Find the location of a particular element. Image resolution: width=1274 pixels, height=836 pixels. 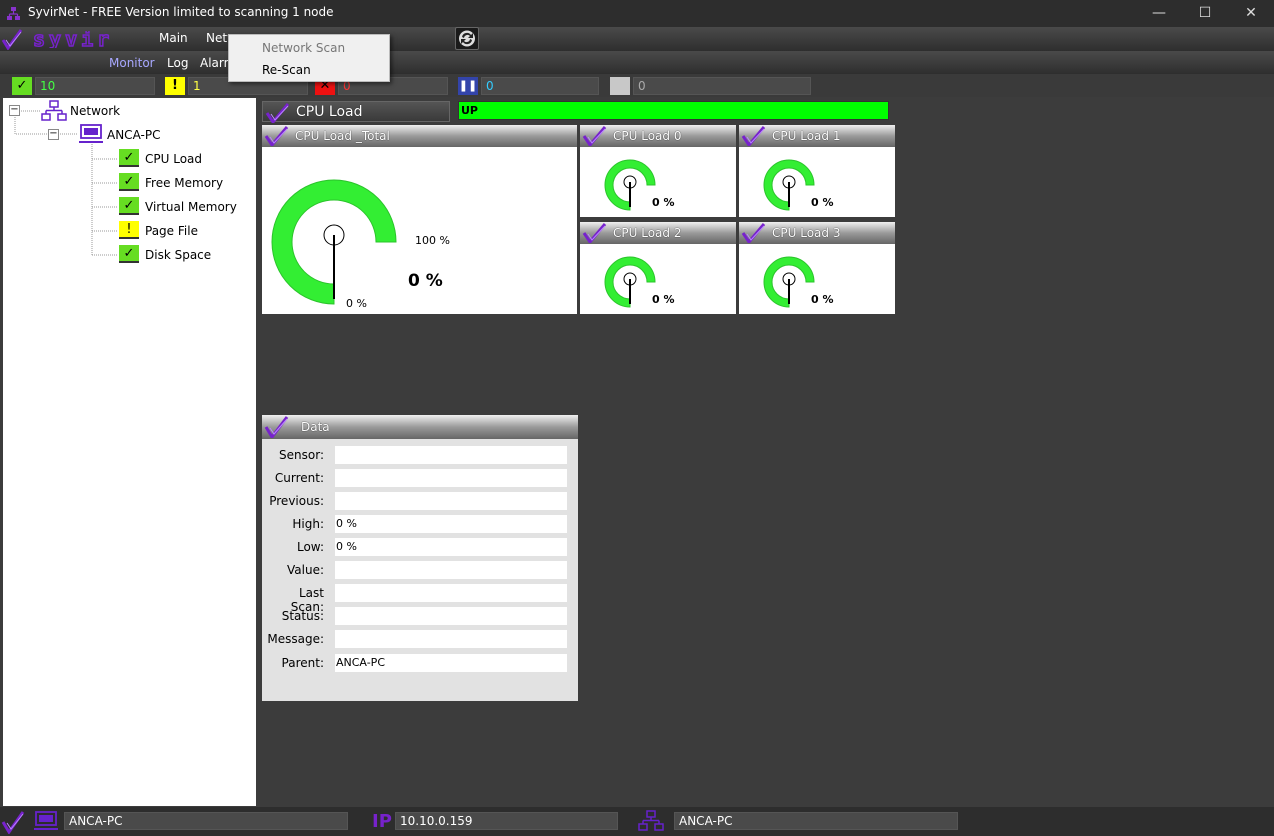

menu-bar: syvir Main Netw is located at coordinates (637, 39).